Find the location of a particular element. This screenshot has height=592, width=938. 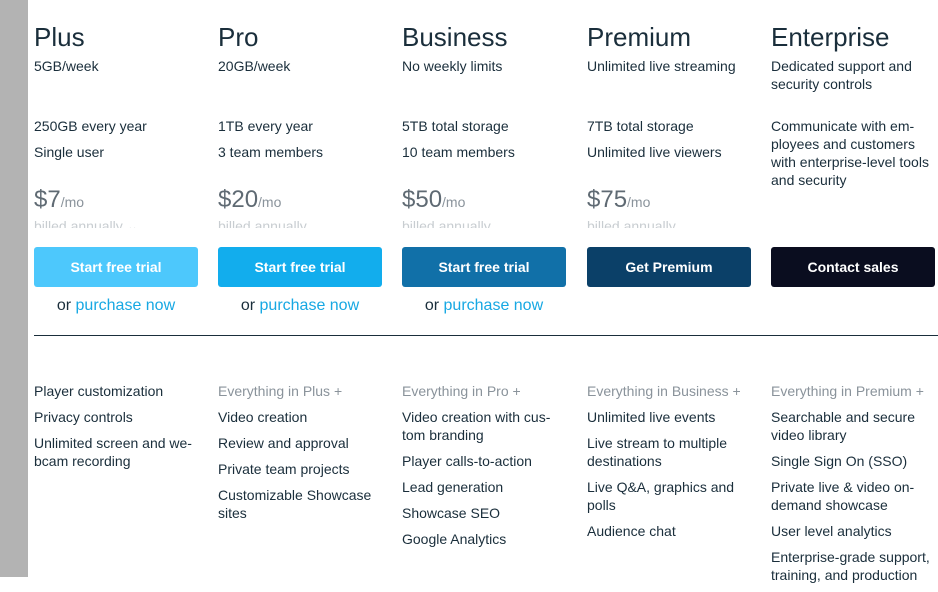

plan-subtitle: 5GB/week is located at coordinates (66, 66).